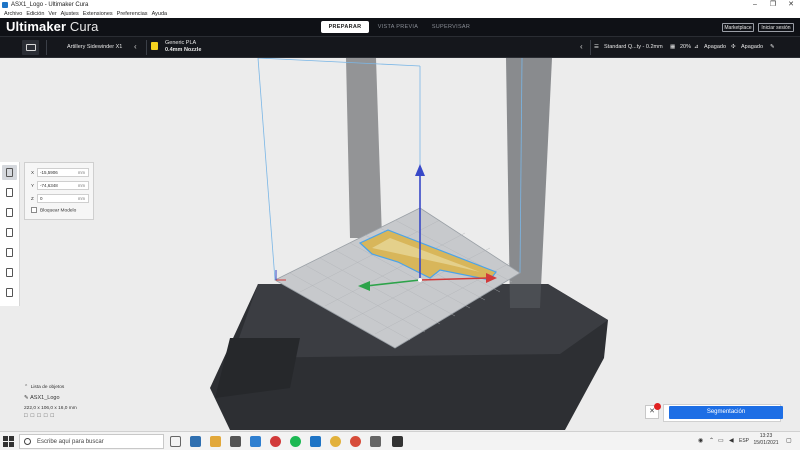 The width and height of the screenshot is (800, 450). I want to click on x-coordinate-field: -15,5906 mm, so click(63, 172).